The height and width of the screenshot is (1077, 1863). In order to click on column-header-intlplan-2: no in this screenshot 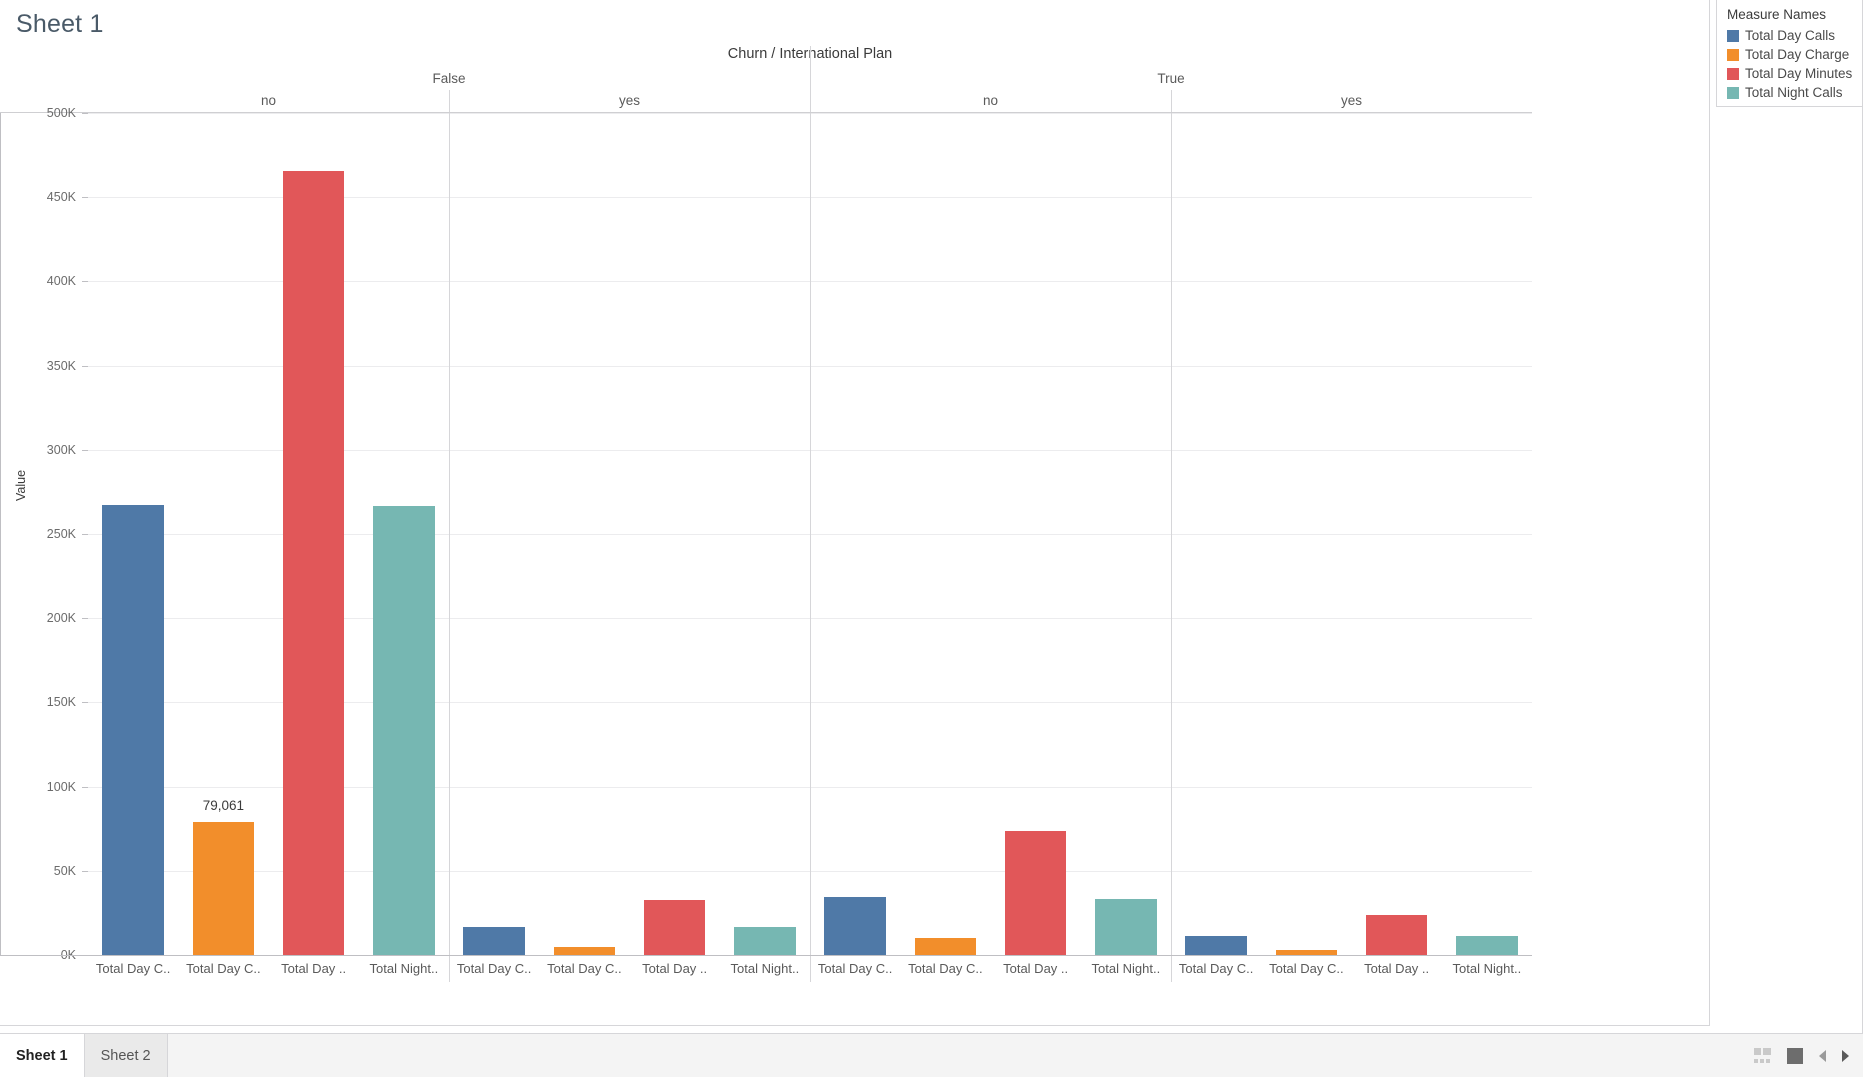, I will do `click(990, 101)`.